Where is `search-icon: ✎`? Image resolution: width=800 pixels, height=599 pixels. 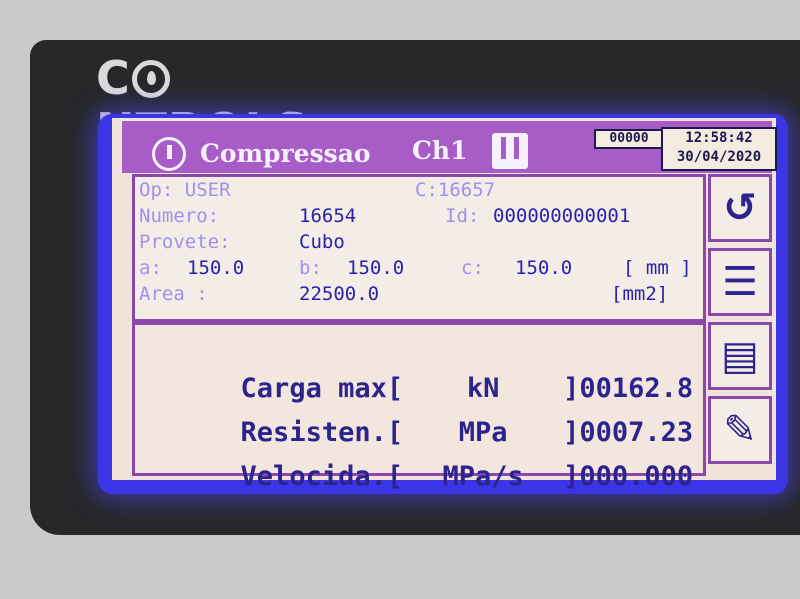 search-icon: ✎ is located at coordinates (740, 430).